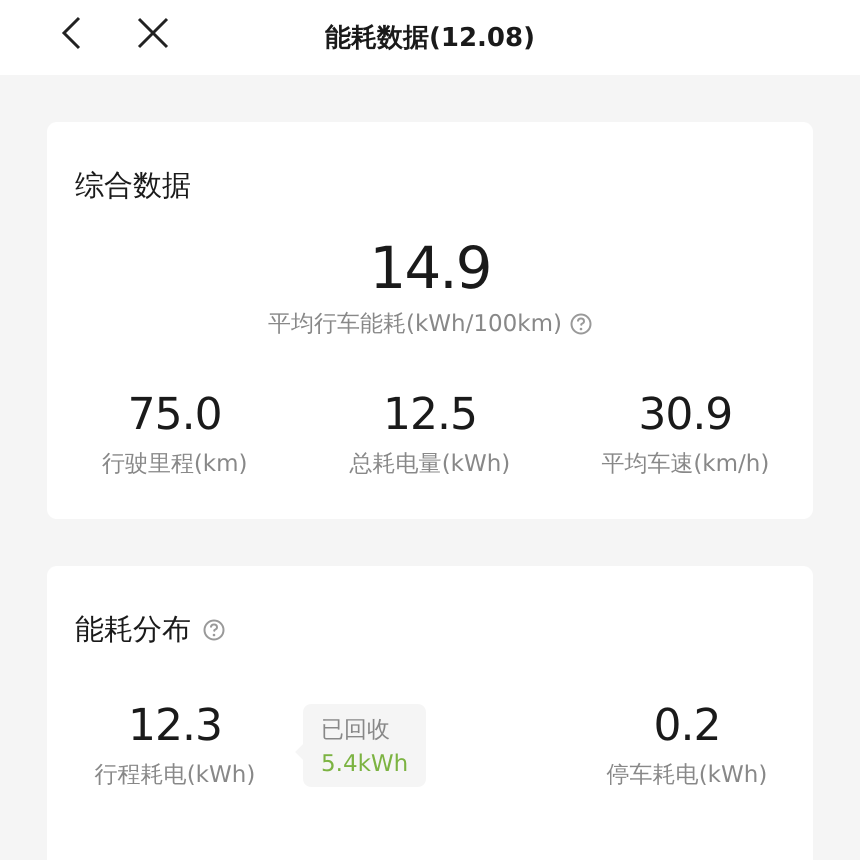 The width and height of the screenshot is (860, 860). Describe the element at coordinates (175, 414) in the screenshot. I see `stat-value: 75.0` at that location.